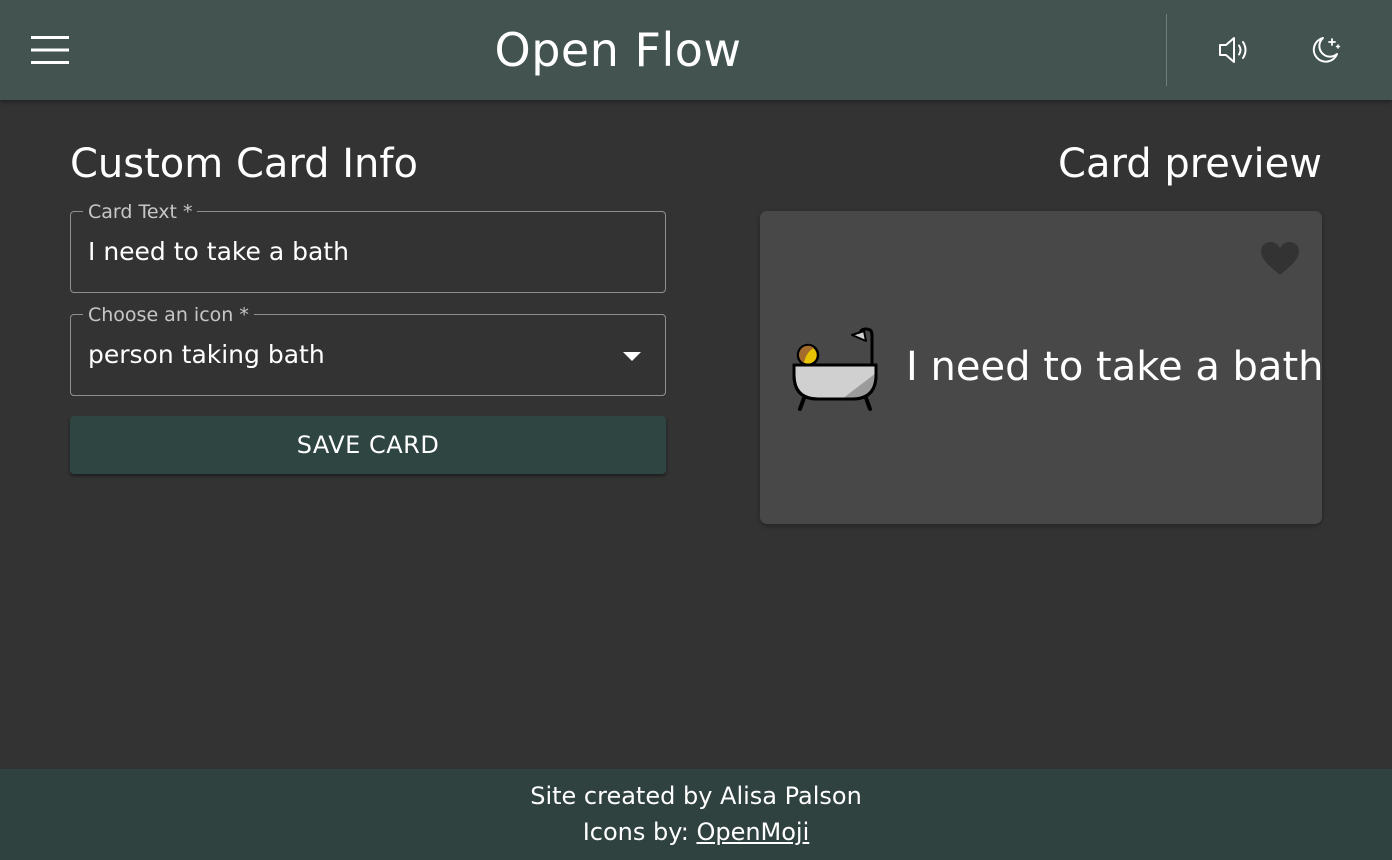 The width and height of the screenshot is (1392, 860). What do you see at coordinates (1190, 164) in the screenshot?
I see `preview-title: Card preview` at bounding box center [1190, 164].